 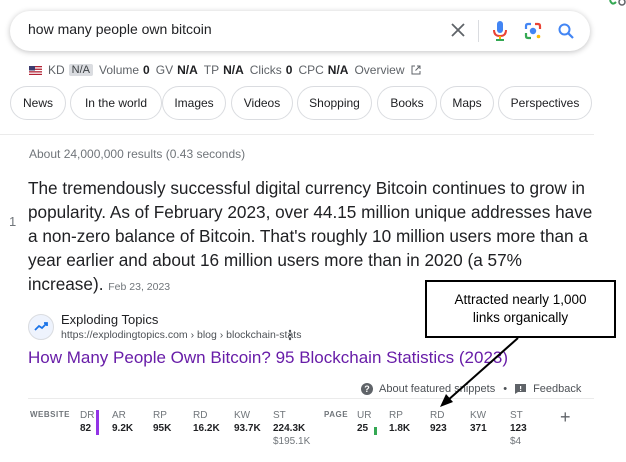 What do you see at coordinates (247, 428) in the screenshot?
I see `website-kw-value: 93.7K` at bounding box center [247, 428].